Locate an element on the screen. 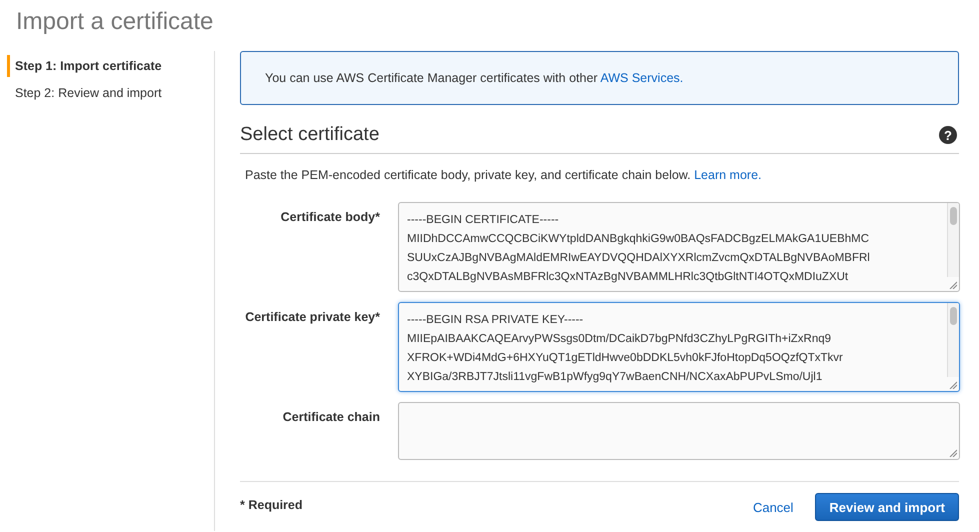 The image size is (979, 532). cancel-link: Cancel is located at coordinates (773, 507).